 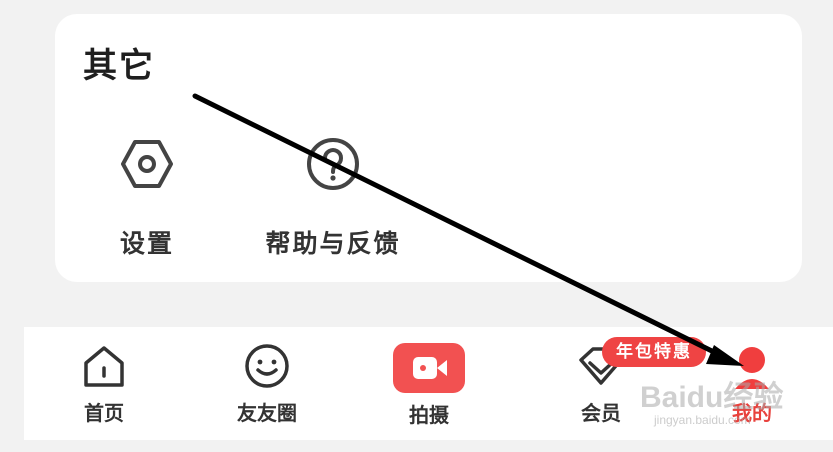 I want to click on help-feedback-entry: 帮助与反馈, so click(x=333, y=197).